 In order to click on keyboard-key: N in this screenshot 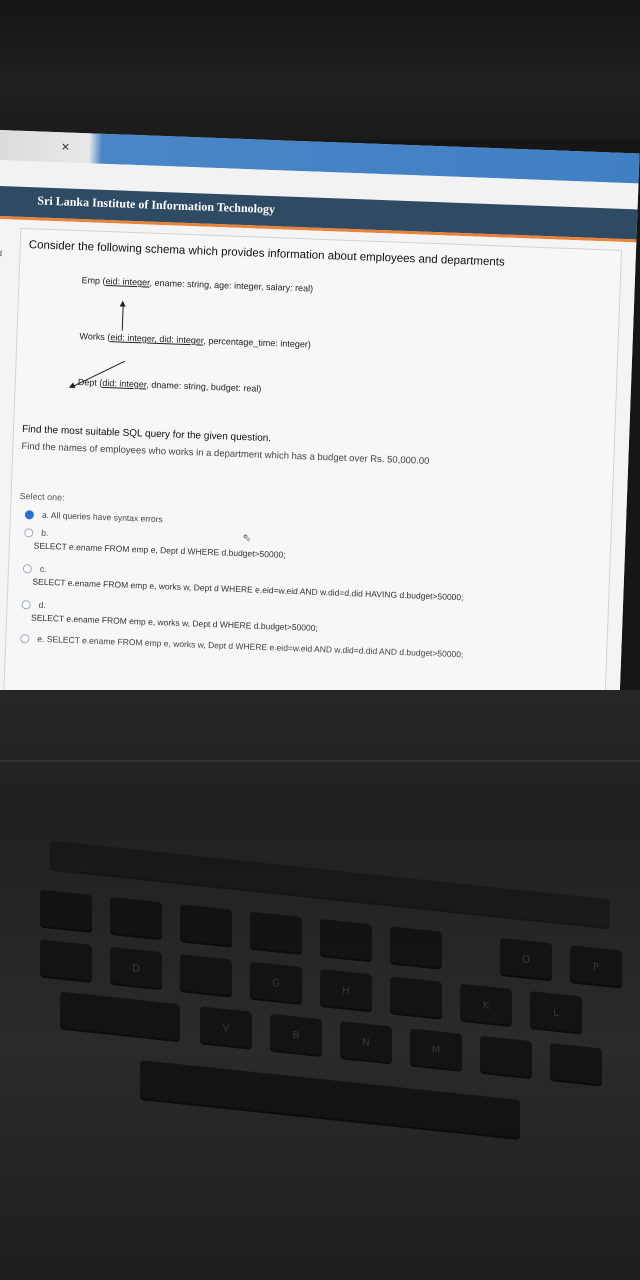, I will do `click(366, 1043)`.